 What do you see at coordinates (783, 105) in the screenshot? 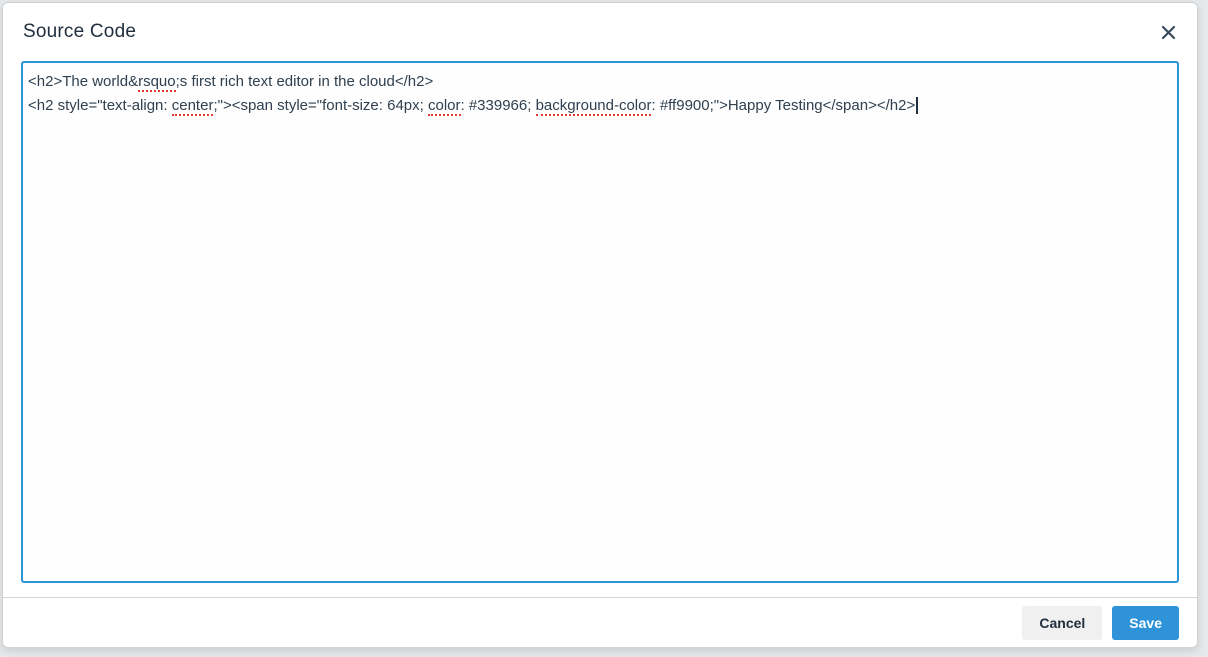
I see `code-text: : #ff9900;">Happy Testing</span></h2>` at bounding box center [783, 105].